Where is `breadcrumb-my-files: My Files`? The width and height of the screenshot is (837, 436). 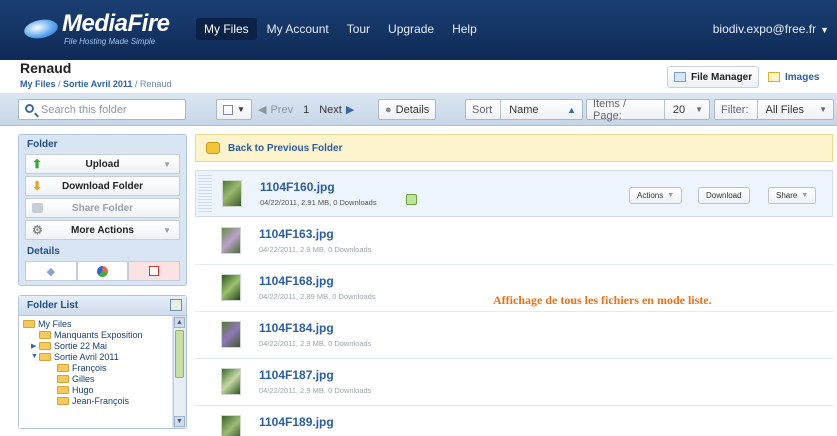 breadcrumb-my-files: My Files is located at coordinates (38, 84).